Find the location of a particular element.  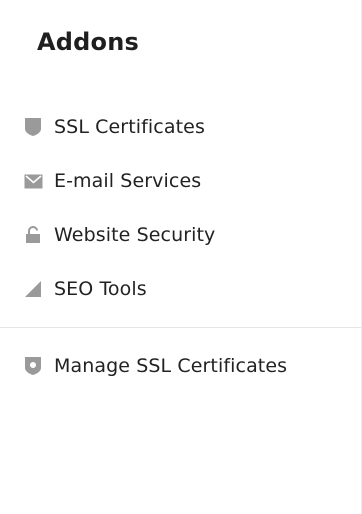

padlock-icon is located at coordinates (33, 235).